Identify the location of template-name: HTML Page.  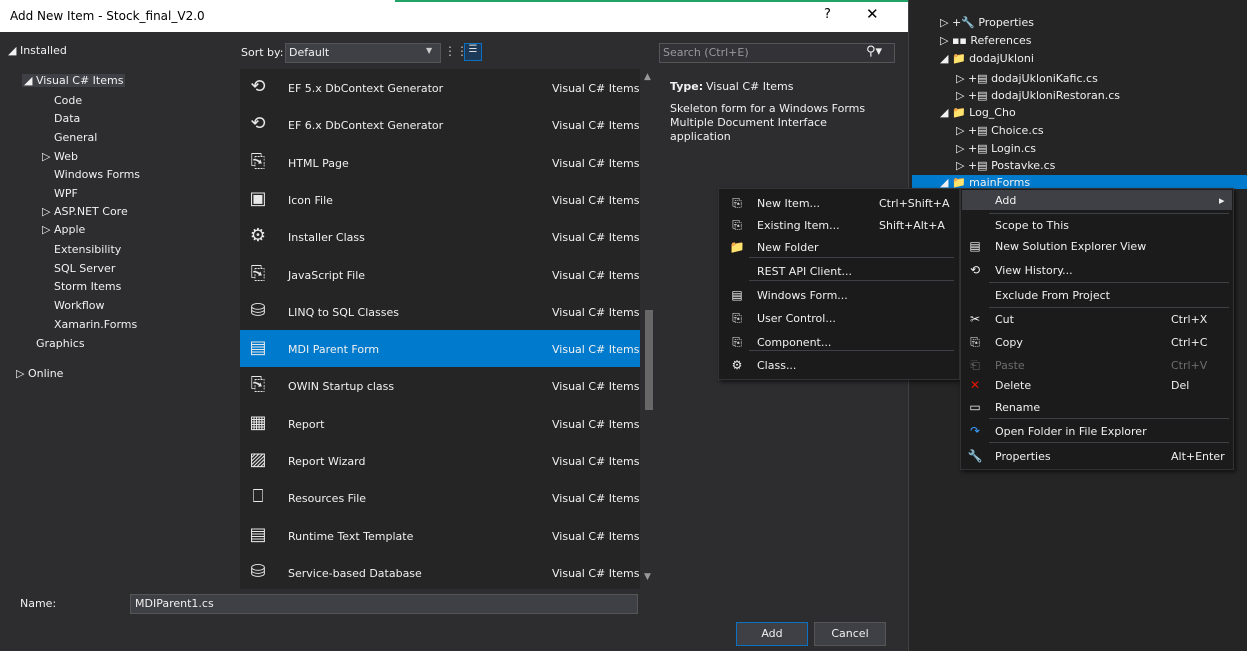
(318, 163).